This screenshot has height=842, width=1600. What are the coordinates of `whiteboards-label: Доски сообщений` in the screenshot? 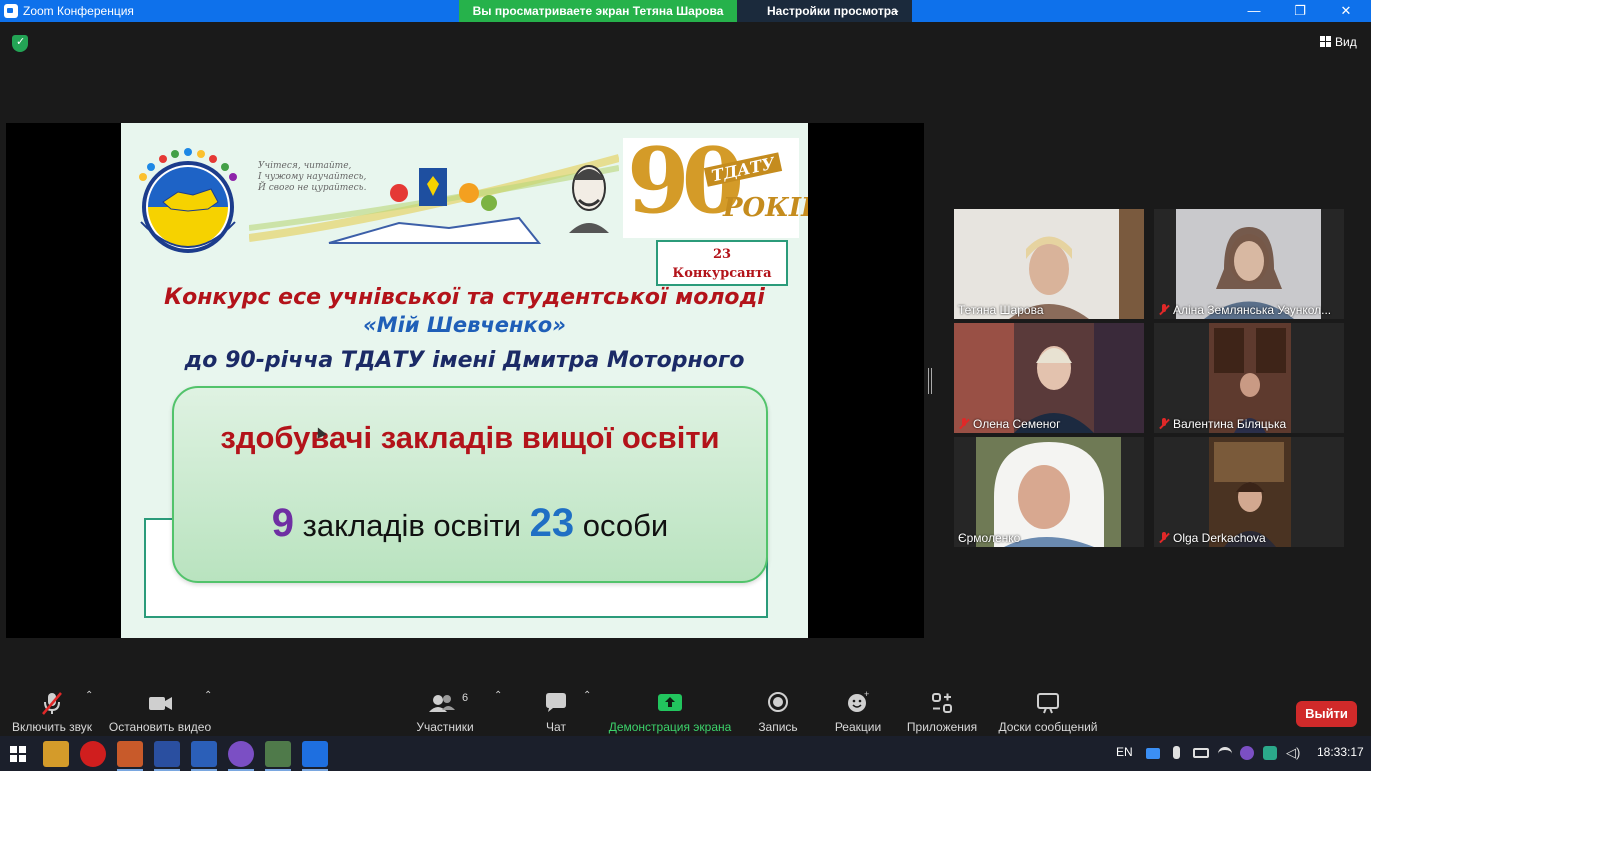 It's located at (1048, 727).